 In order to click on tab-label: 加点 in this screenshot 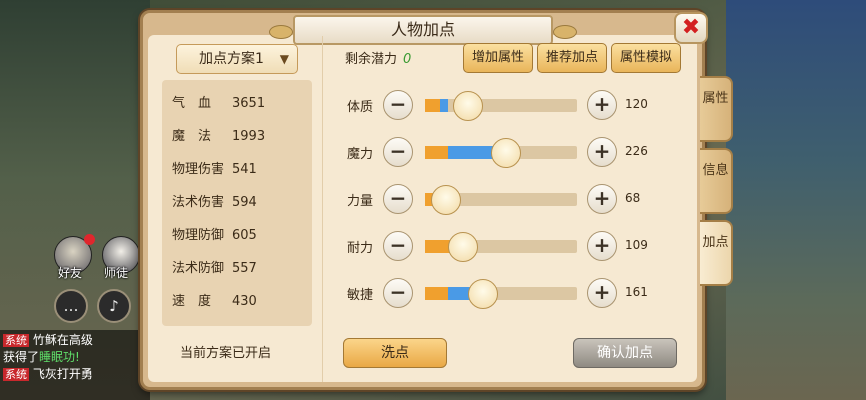, I will do `click(715, 242)`.